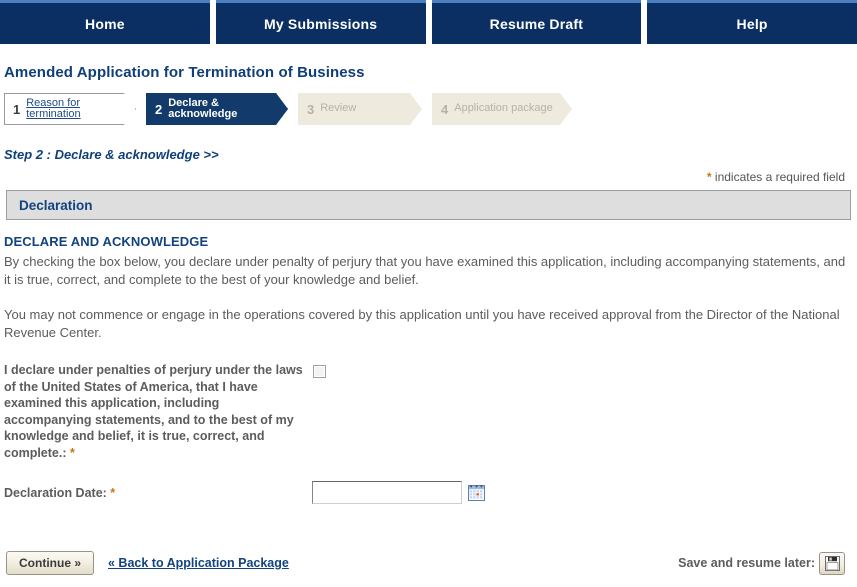 Image resolution: width=857 pixels, height=587 pixels. I want to click on step-1-reason-for-termination: 1 Reason for termination, so click(70, 109).